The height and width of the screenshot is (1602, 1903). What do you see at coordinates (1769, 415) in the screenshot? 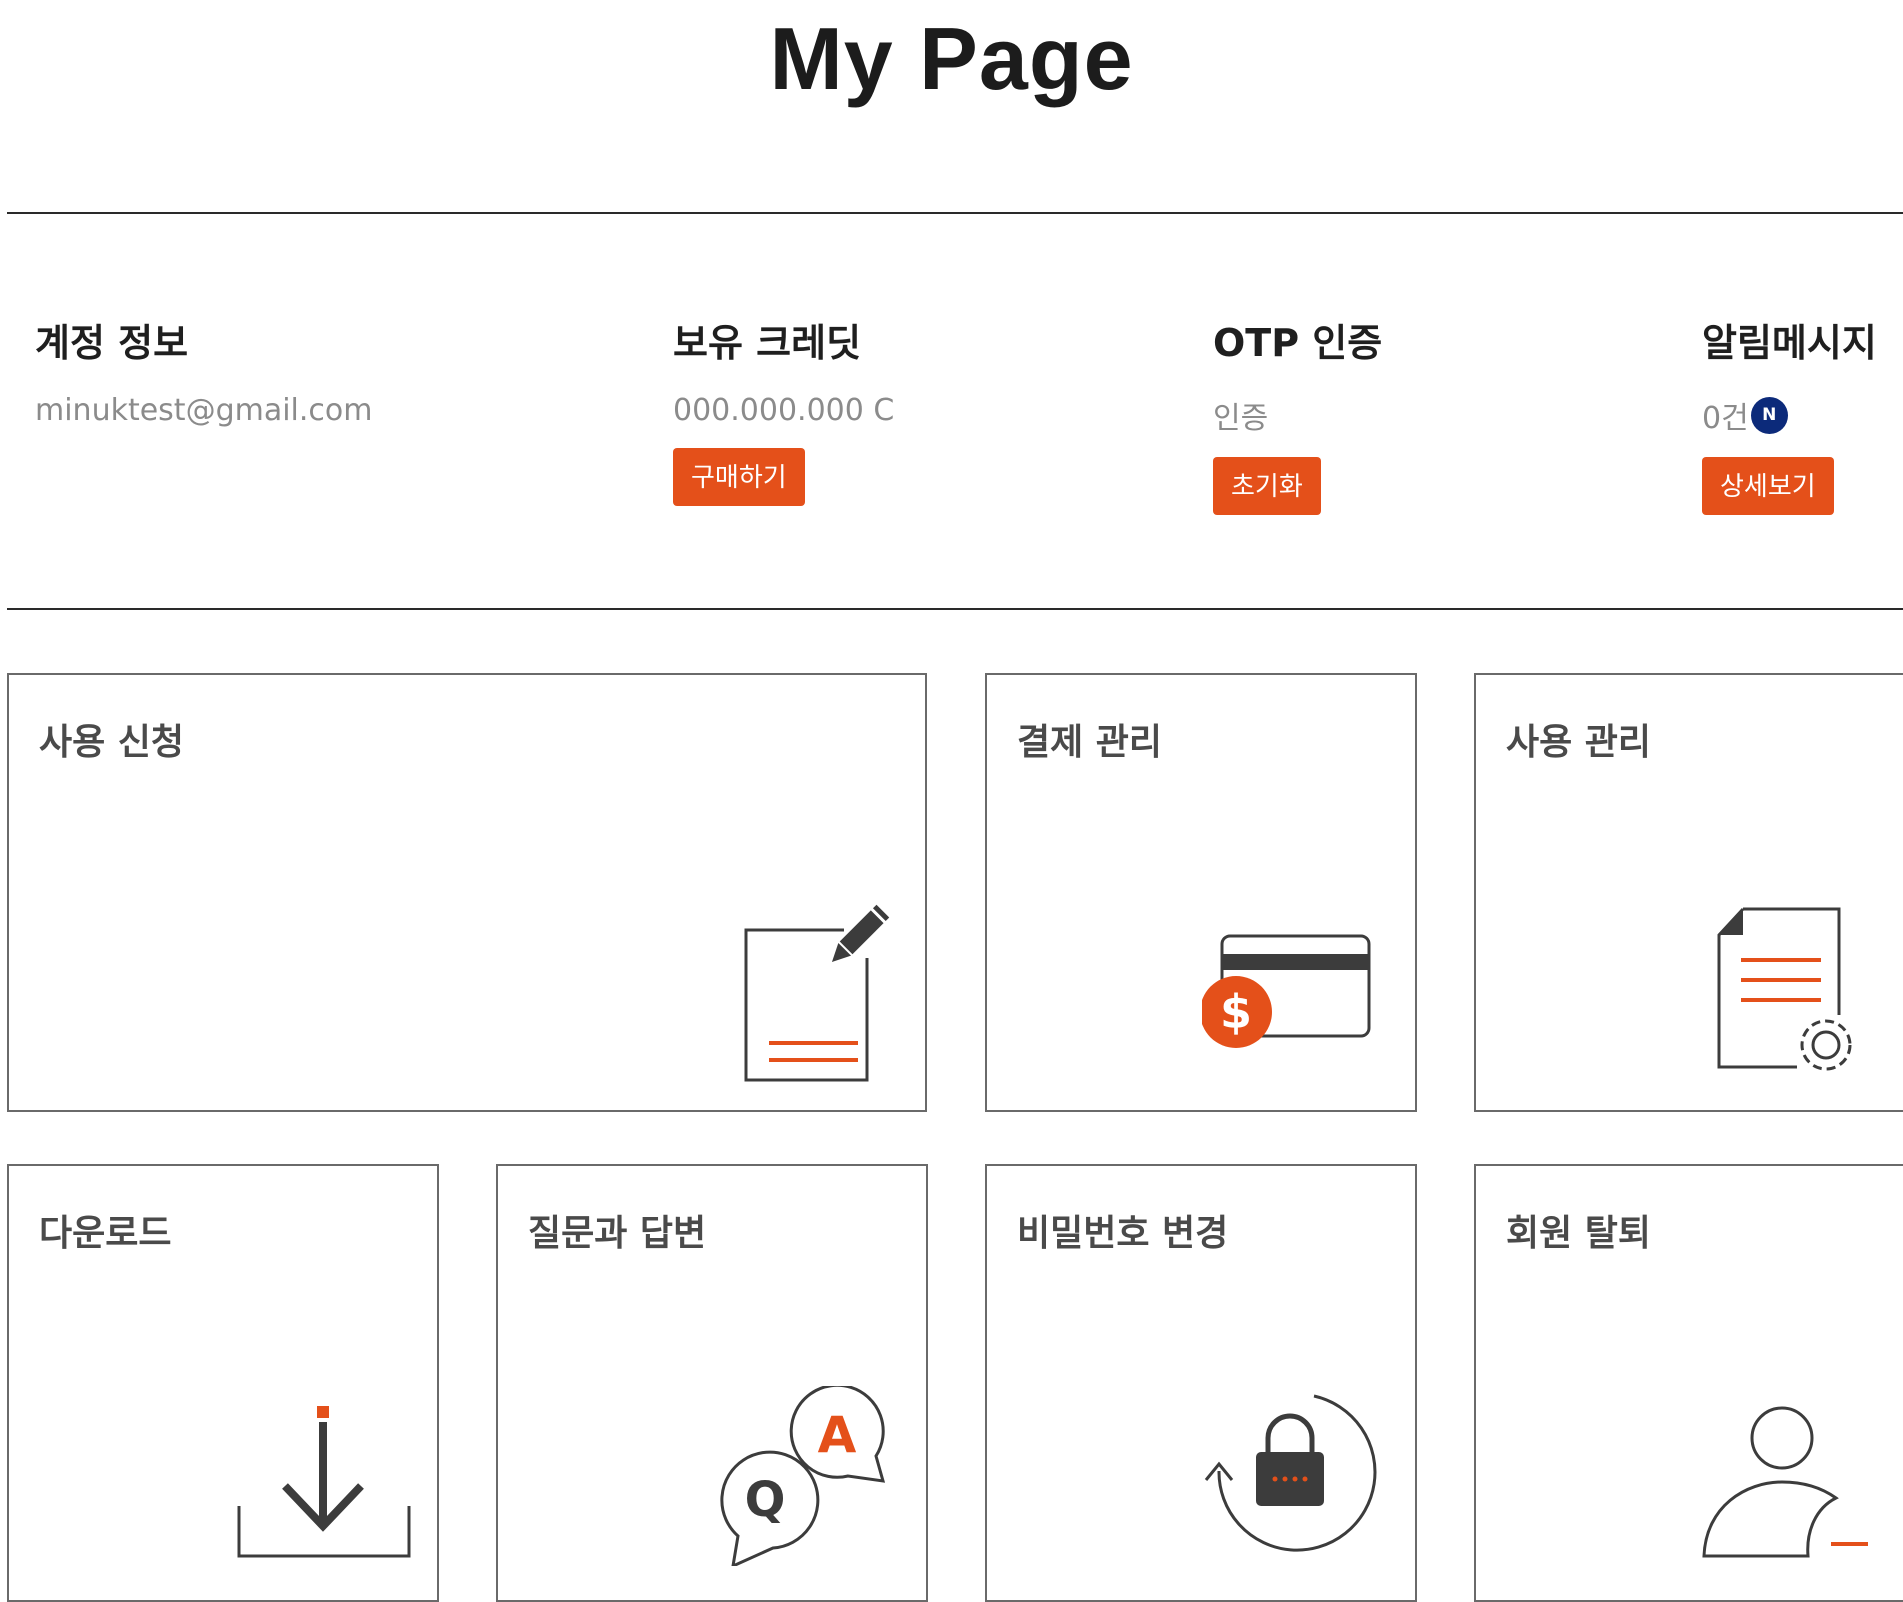
I see `new-badge: N` at bounding box center [1769, 415].